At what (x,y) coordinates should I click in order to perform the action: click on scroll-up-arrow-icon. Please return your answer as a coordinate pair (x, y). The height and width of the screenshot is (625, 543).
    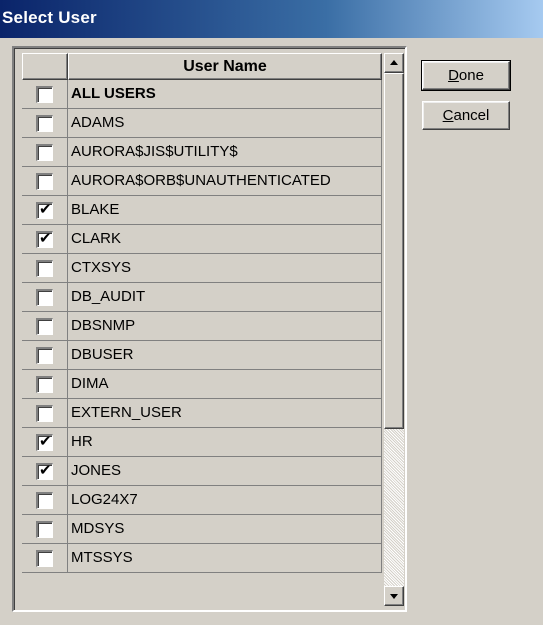
    Looking at the image, I should click on (394, 62).